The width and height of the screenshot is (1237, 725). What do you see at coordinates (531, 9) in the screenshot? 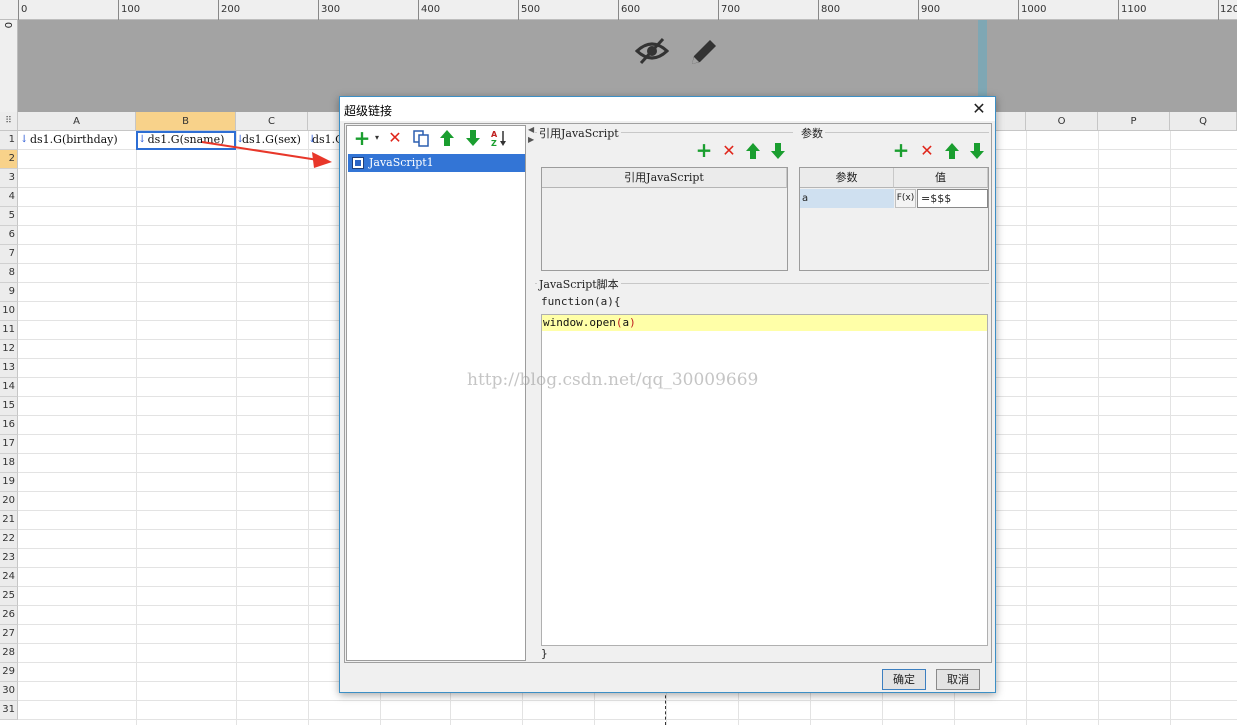
I see `ruler-label: 500` at bounding box center [531, 9].